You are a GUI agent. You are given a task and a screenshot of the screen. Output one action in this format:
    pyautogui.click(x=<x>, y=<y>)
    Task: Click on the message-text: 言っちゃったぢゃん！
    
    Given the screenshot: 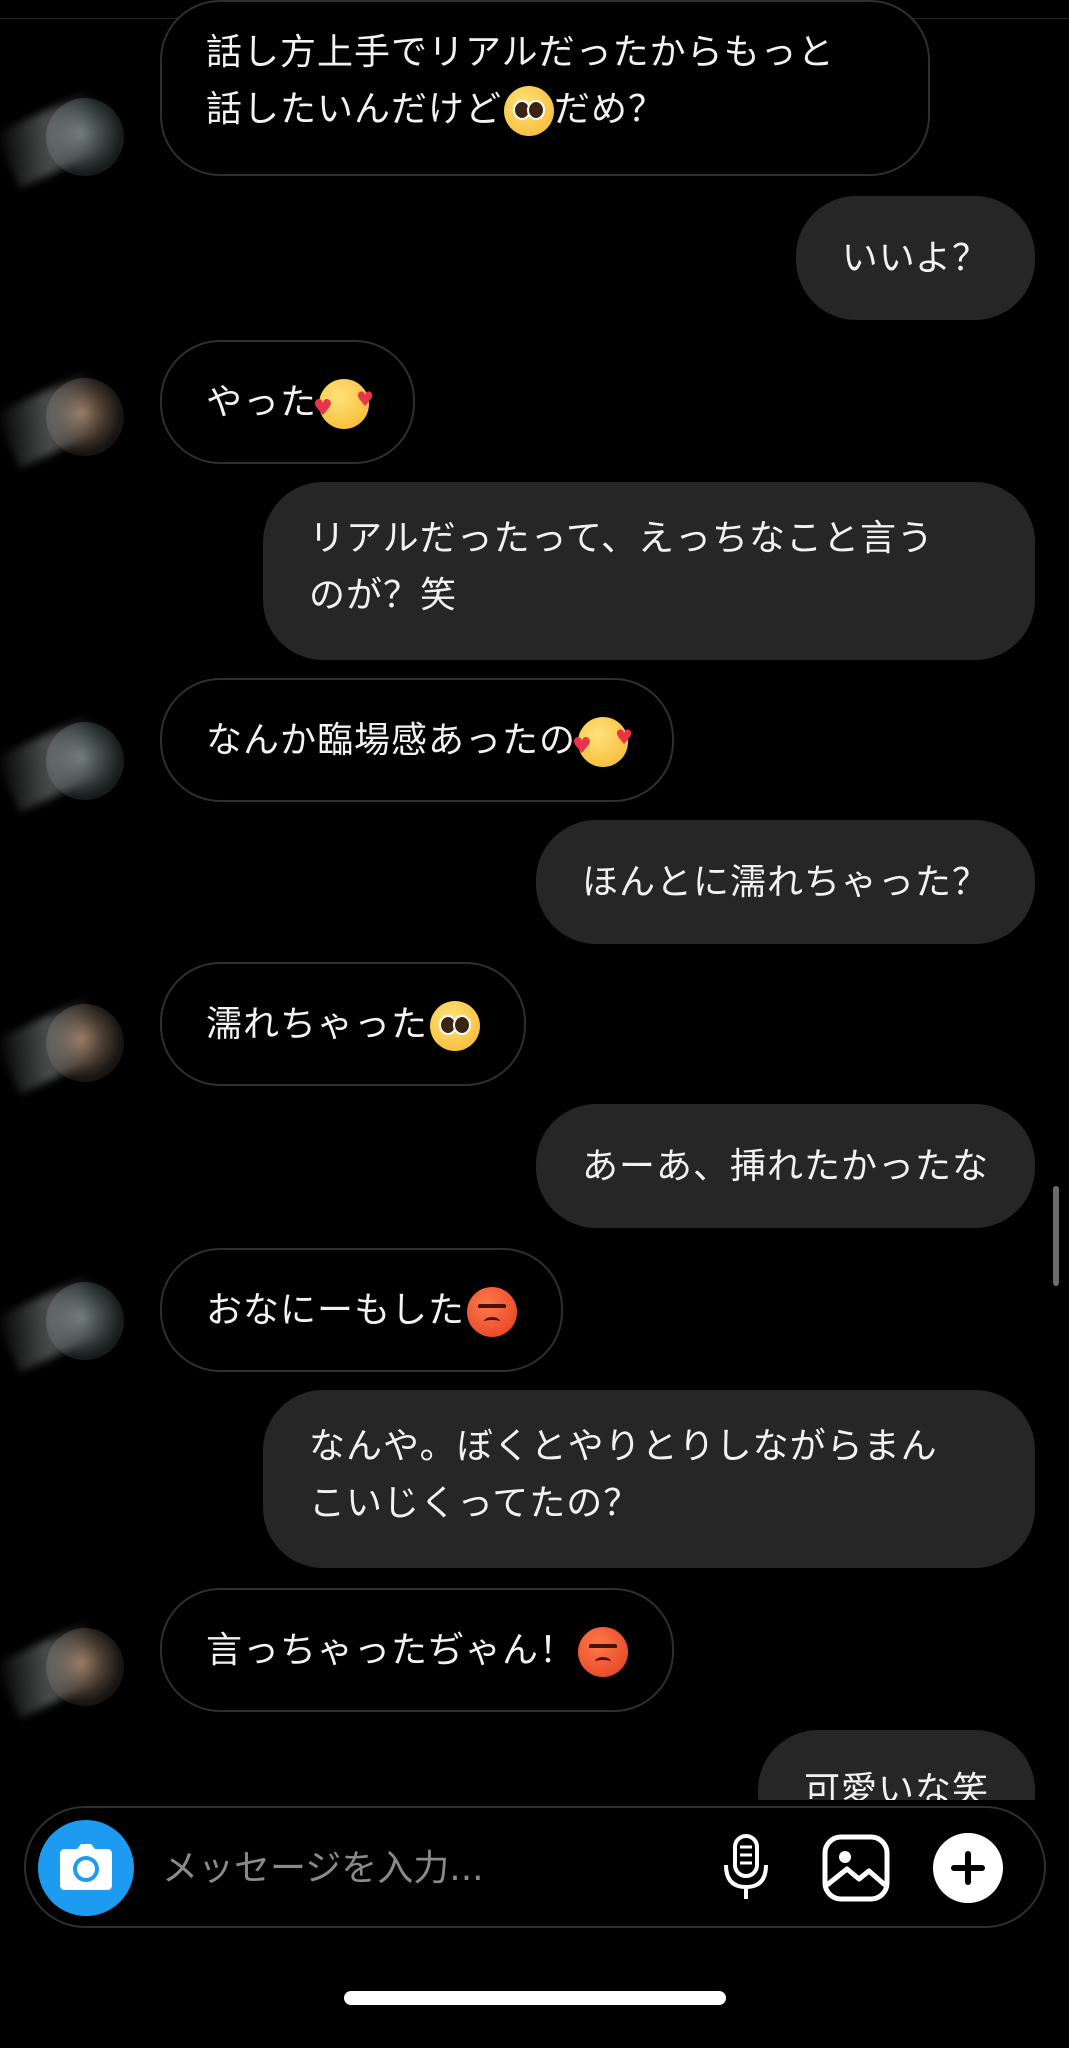 What is the action you would take?
    pyautogui.click(x=417, y=1650)
    